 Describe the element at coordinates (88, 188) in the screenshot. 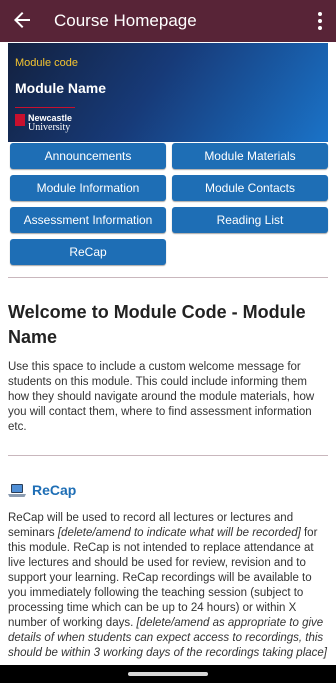

I see `module-information-button: Module Information` at that location.